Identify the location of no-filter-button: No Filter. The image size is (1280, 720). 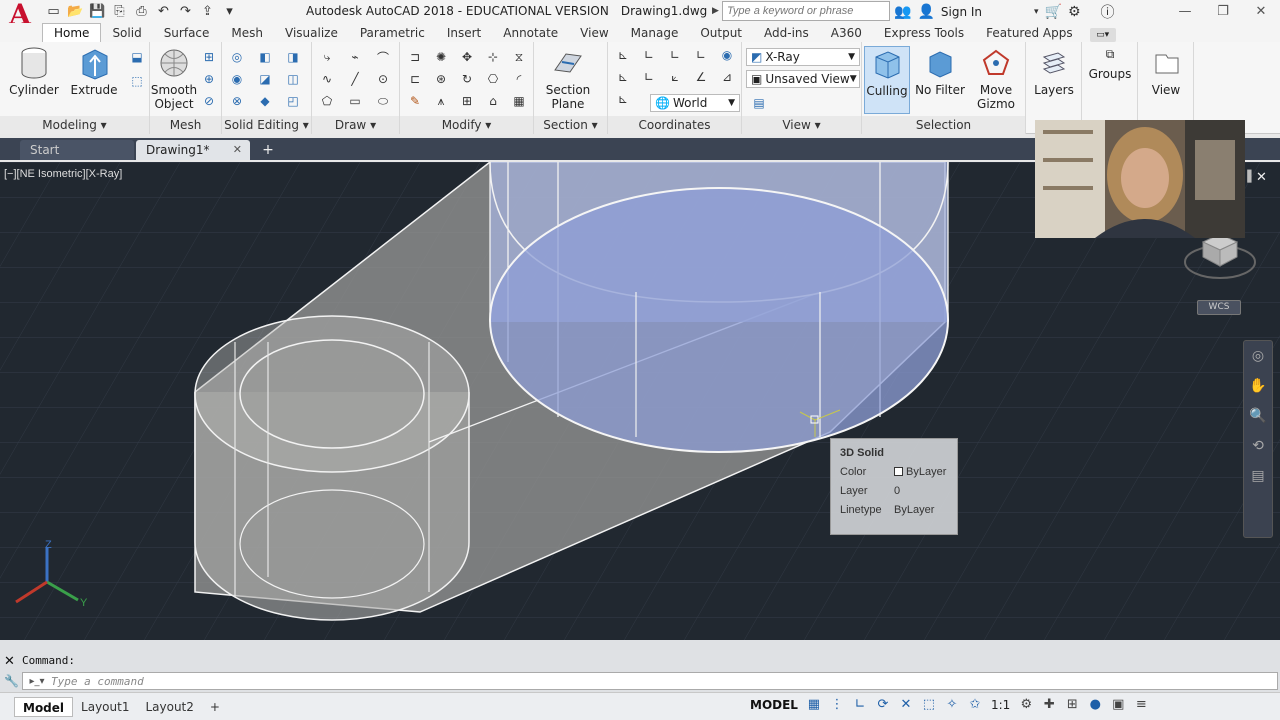
(940, 71).